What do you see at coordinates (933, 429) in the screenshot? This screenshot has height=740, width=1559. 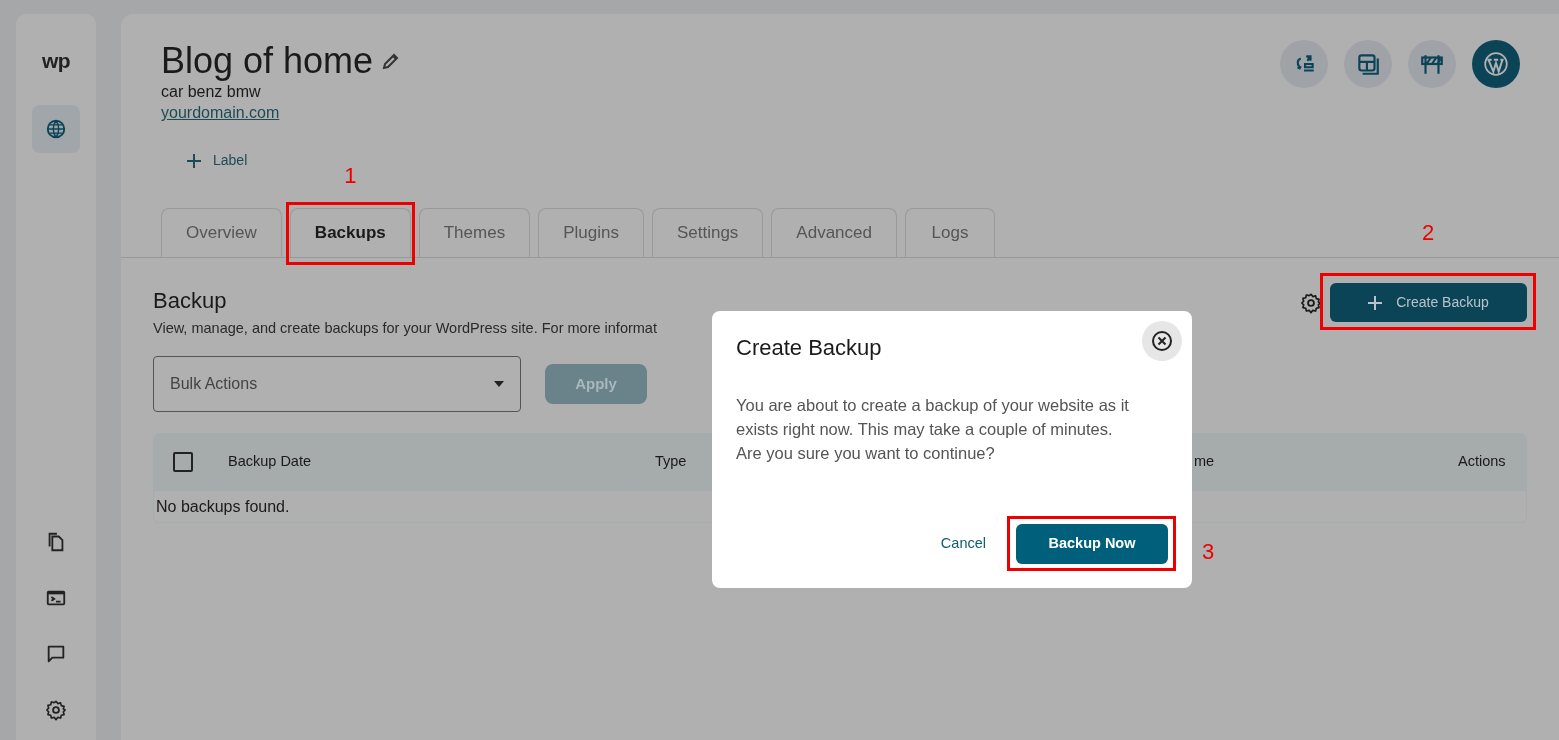 I see `dialog-message: You are about to create a backup of your website as it exists right now. This may take a couple of minutes. Are you sure you want to continue?` at bounding box center [933, 429].